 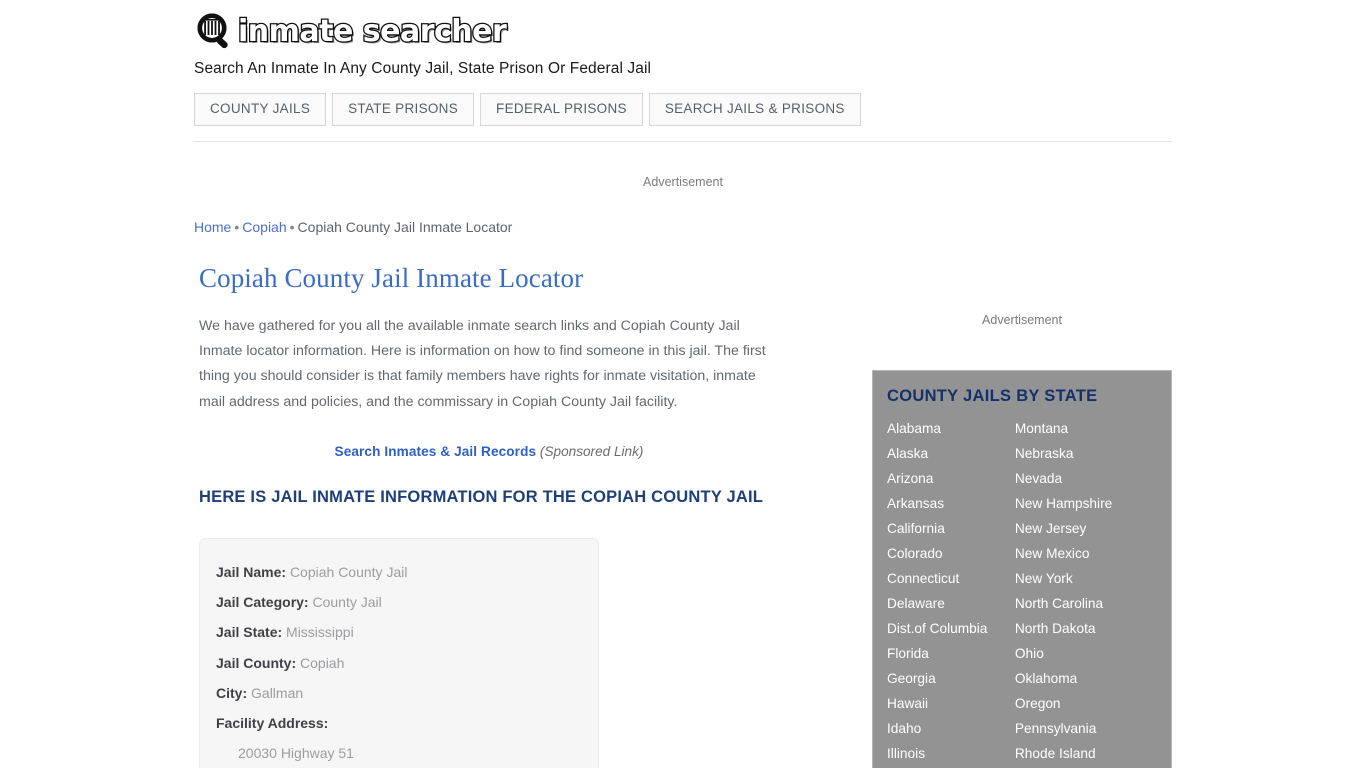 I want to click on state-link-pennsylvania: Pennsylvania, so click(x=1086, y=728).